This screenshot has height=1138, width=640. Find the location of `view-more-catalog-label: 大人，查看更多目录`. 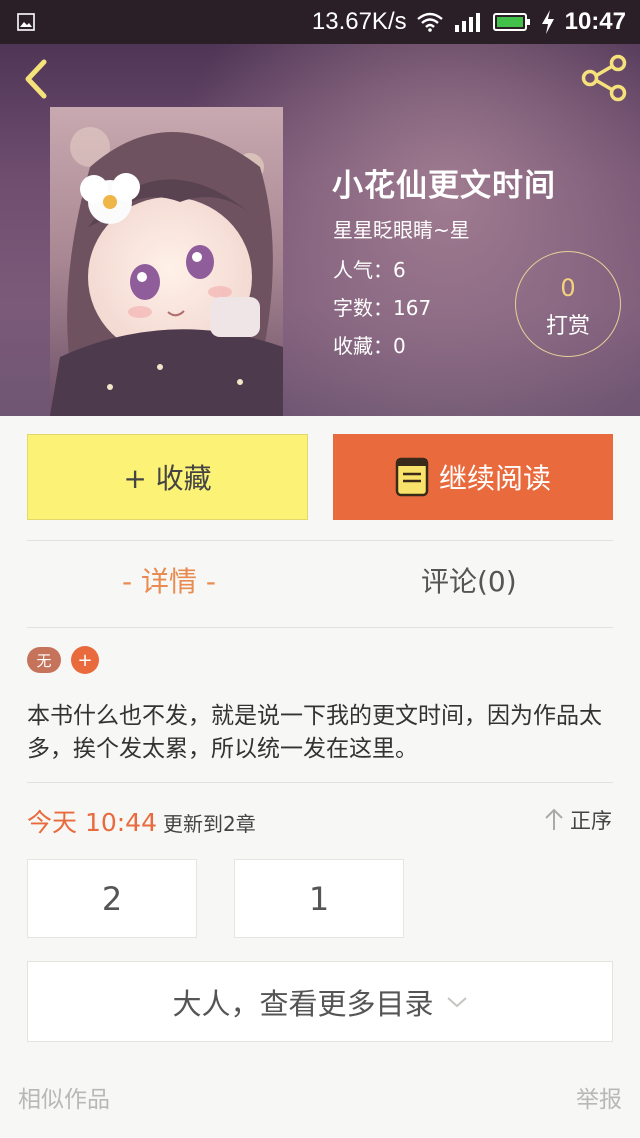

view-more-catalog-label: 大人，查看更多目录 is located at coordinates (303, 1003).